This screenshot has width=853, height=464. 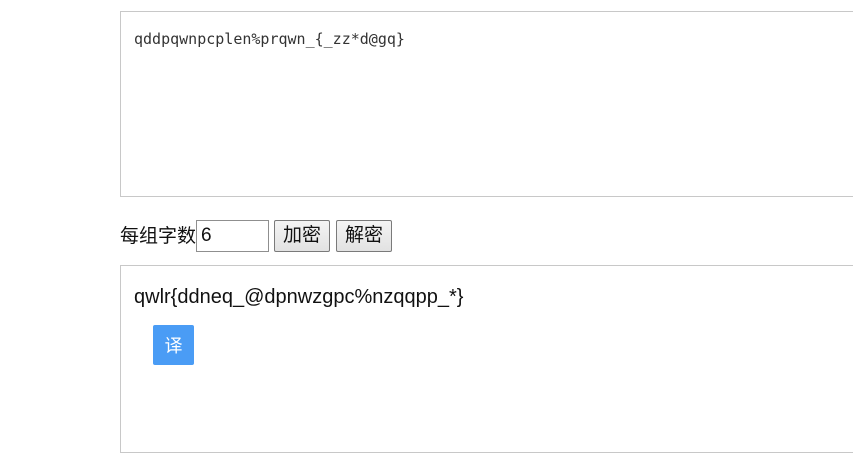 What do you see at coordinates (158, 236) in the screenshot?
I see `group-size-label: 每组字数` at bounding box center [158, 236].